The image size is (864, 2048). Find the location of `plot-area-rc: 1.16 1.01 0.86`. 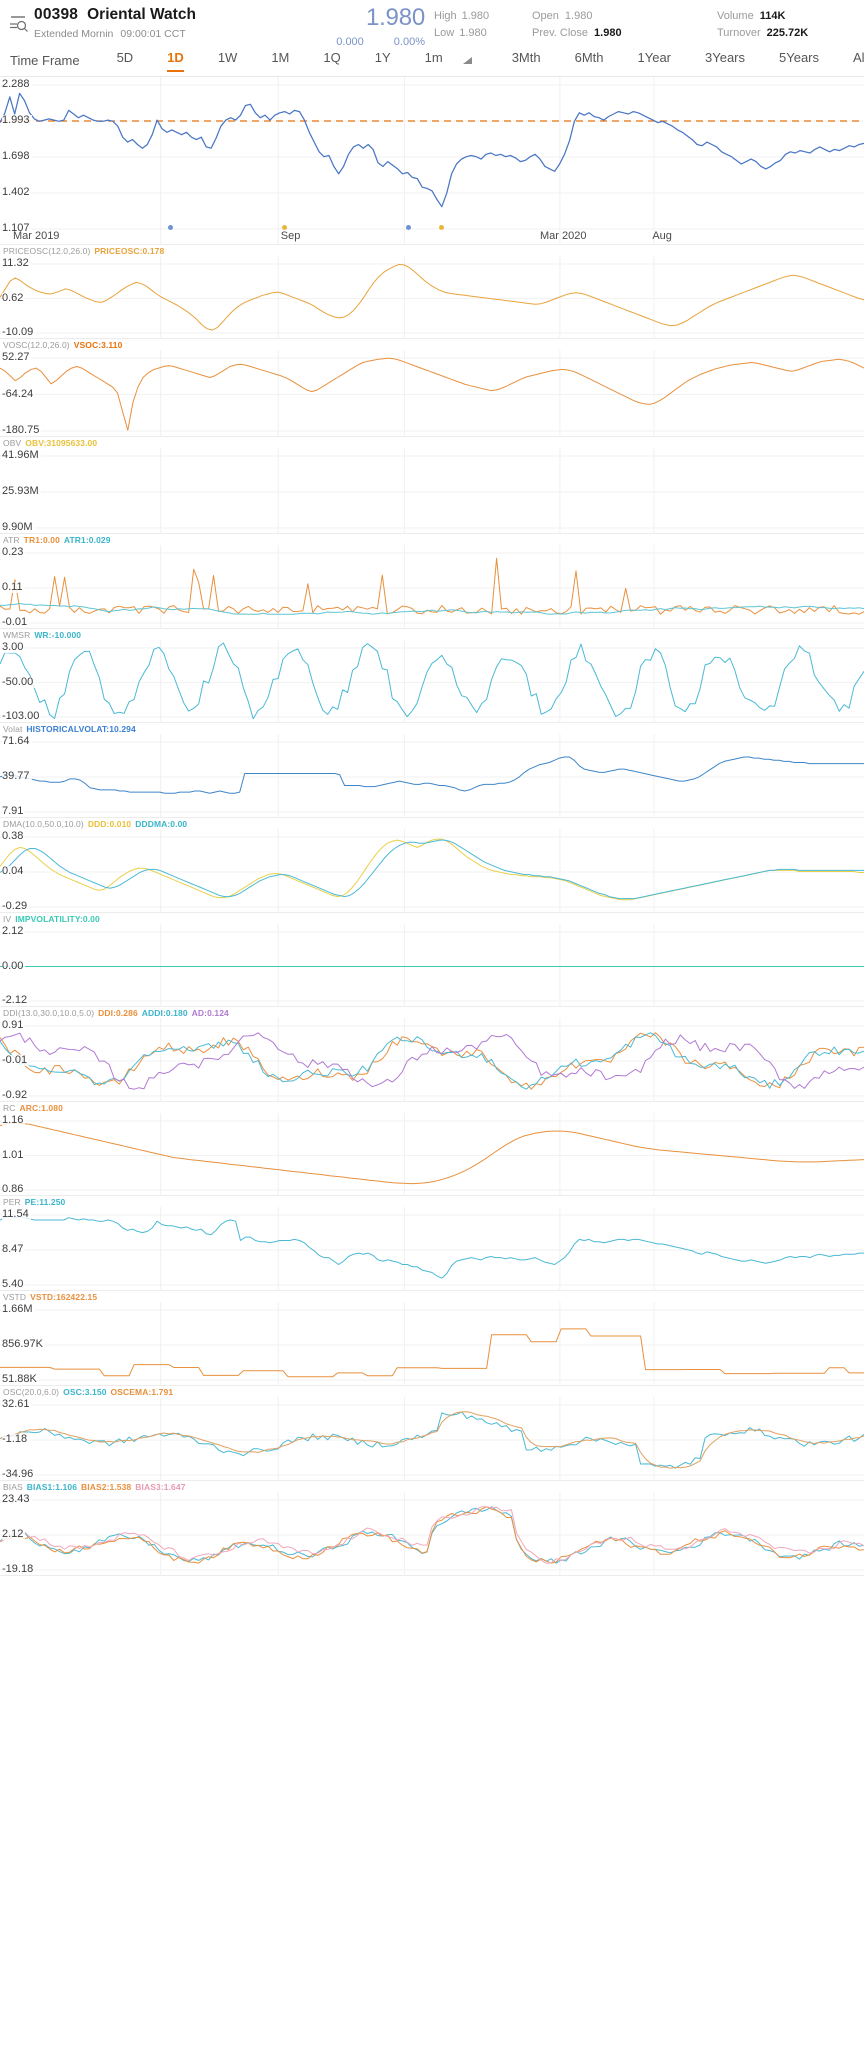

plot-area-rc: 1.16 1.01 0.86 is located at coordinates (432, 1149).